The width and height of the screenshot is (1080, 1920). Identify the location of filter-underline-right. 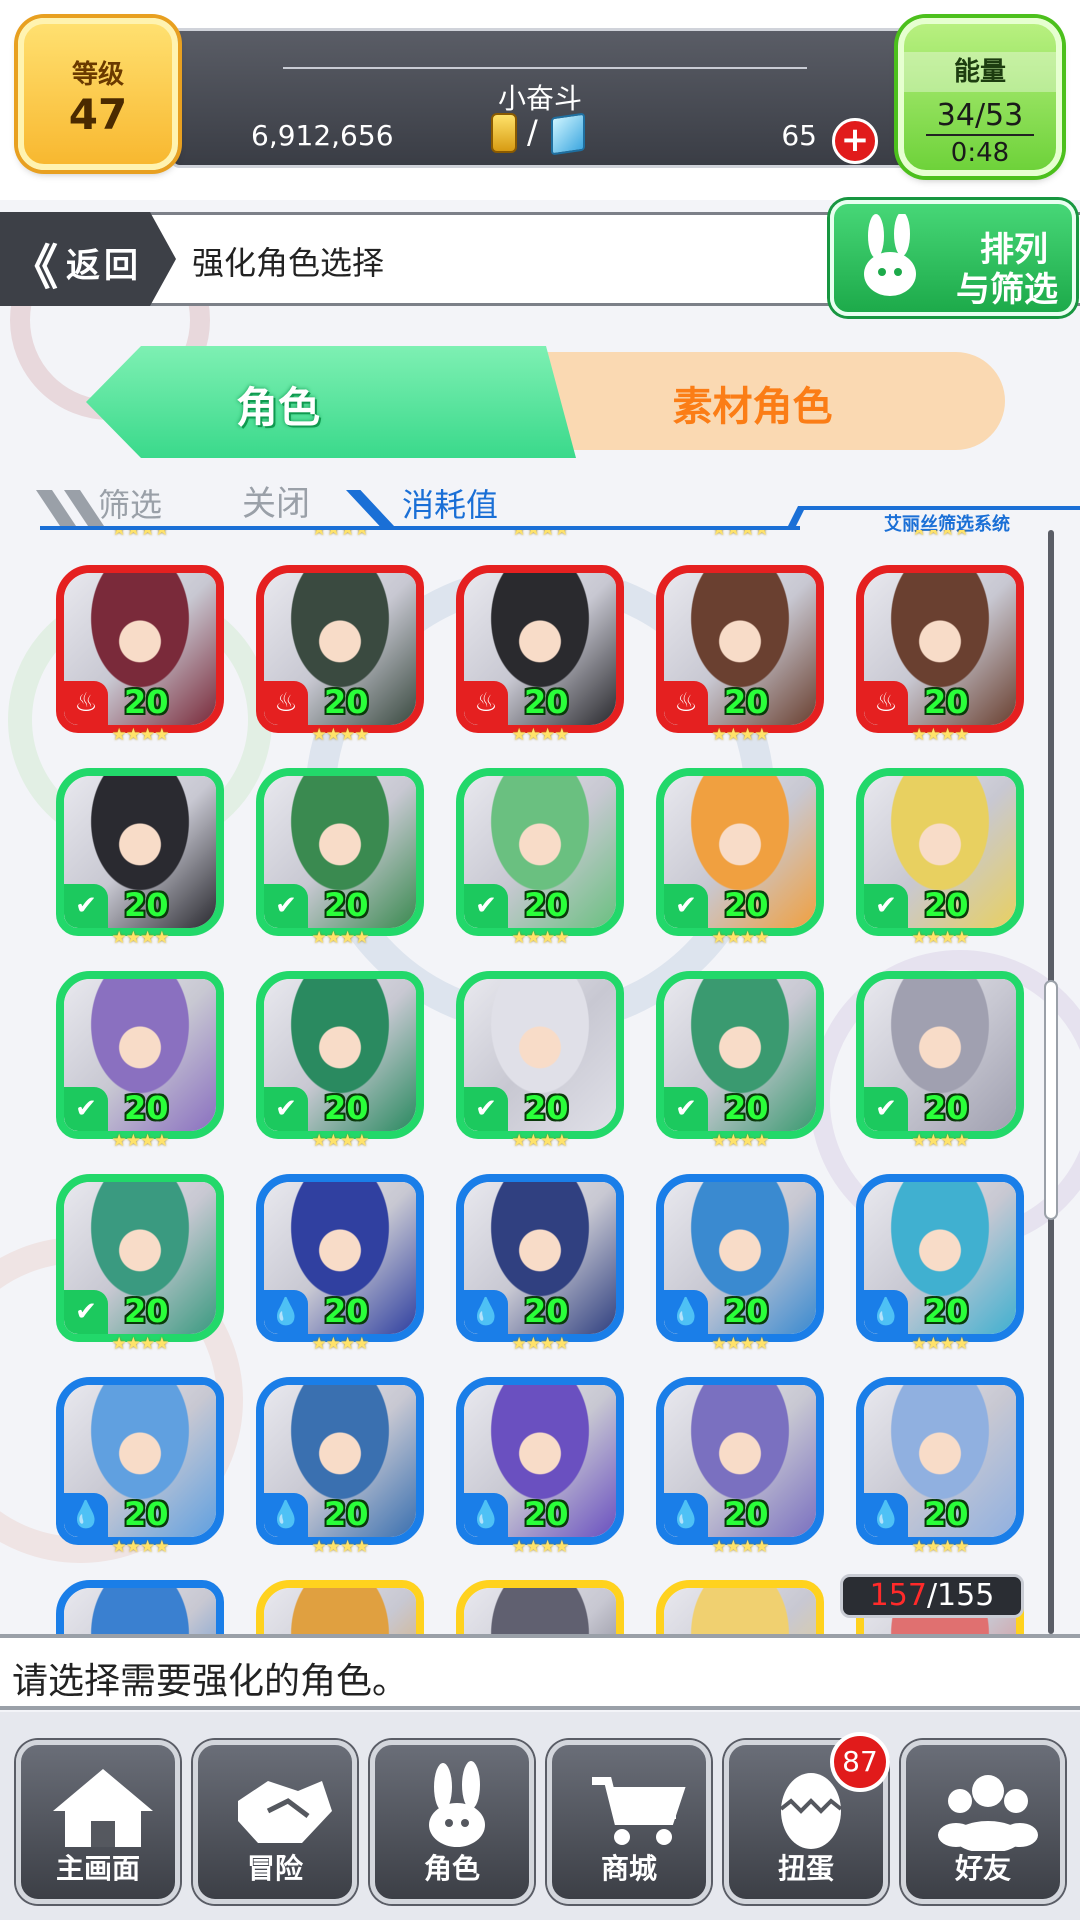
(940, 508).